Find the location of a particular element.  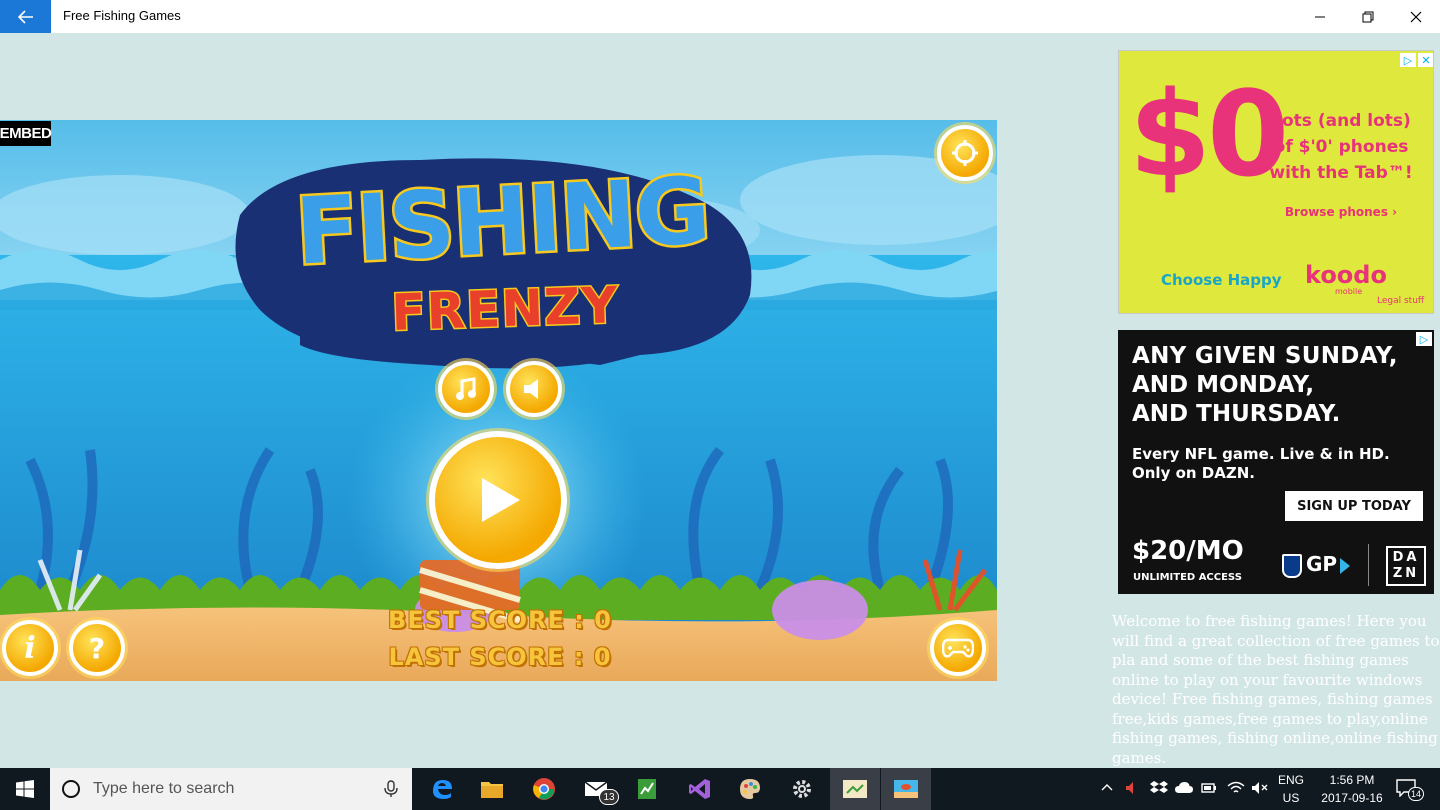

mail-badge: 13 is located at coordinates (609, 797).